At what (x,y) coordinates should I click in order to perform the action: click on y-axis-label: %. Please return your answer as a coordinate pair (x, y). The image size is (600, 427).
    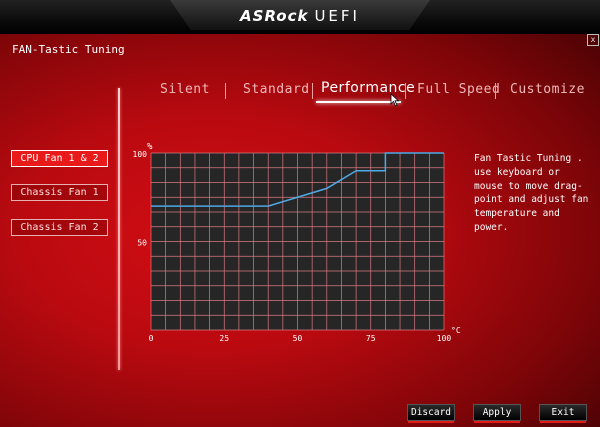
    Looking at the image, I should click on (150, 147).